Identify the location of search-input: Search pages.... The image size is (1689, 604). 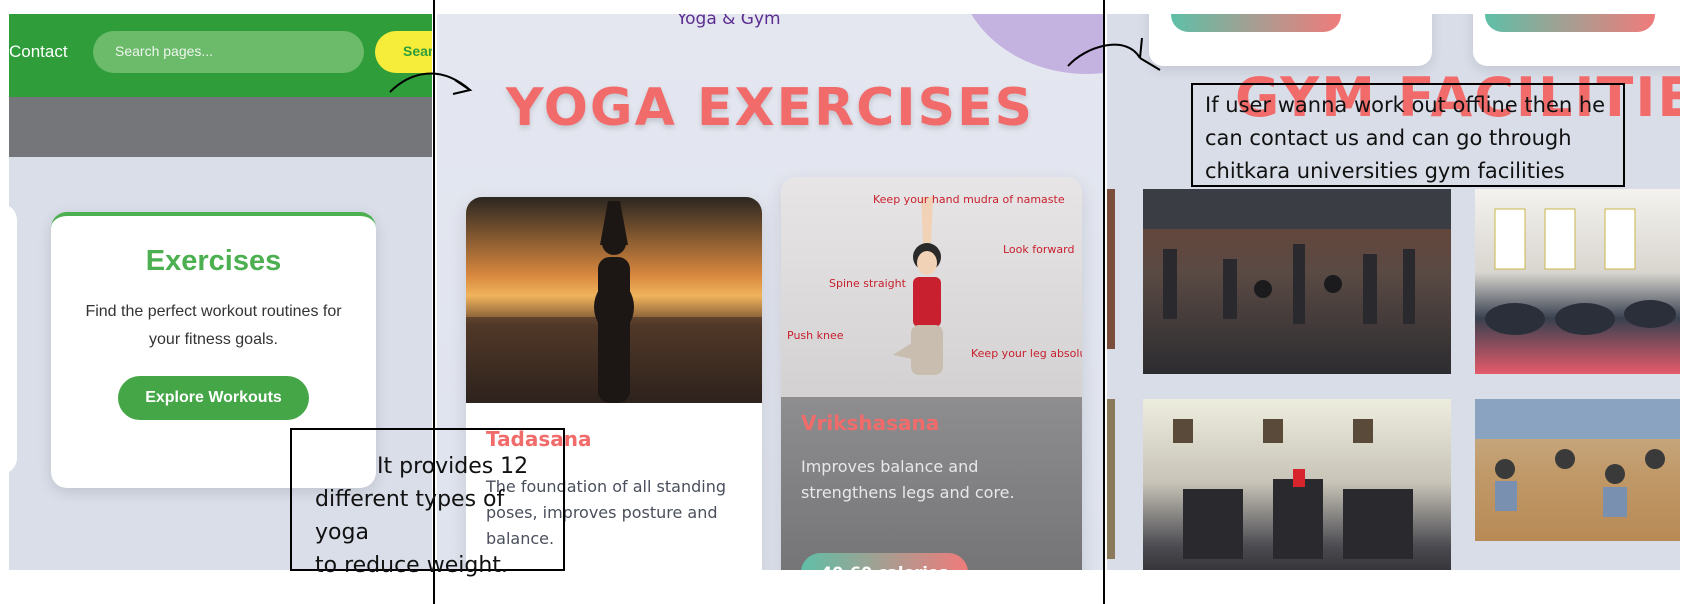
(228, 52).